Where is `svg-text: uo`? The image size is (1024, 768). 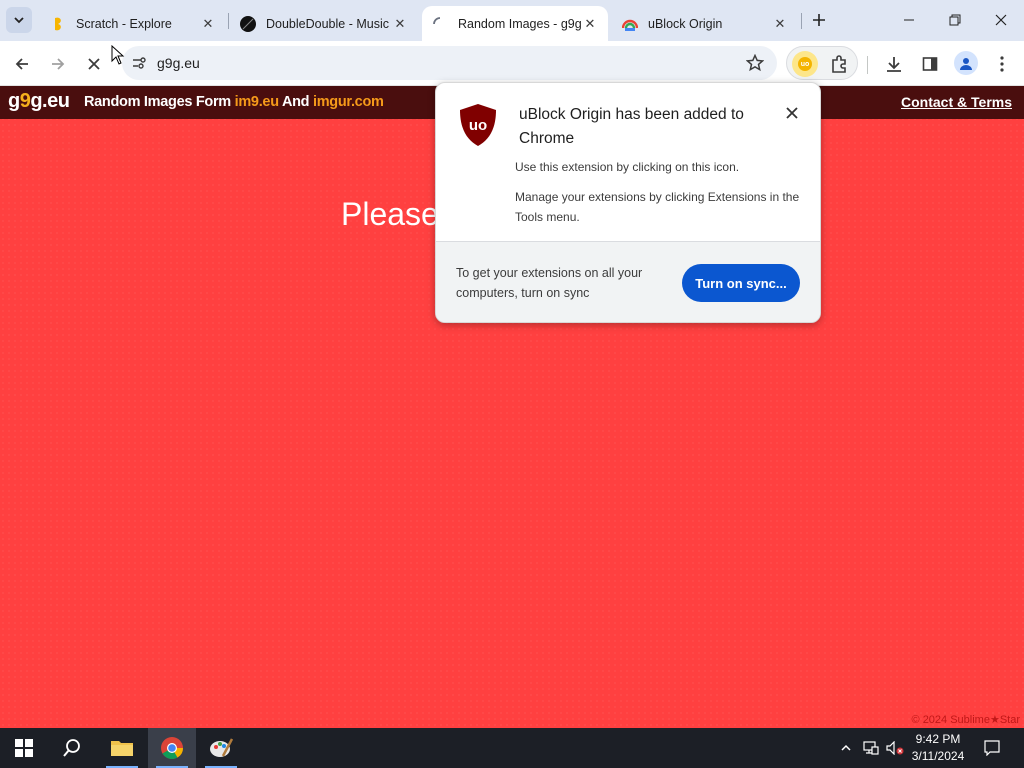
svg-text: uo is located at coordinates (478, 125).